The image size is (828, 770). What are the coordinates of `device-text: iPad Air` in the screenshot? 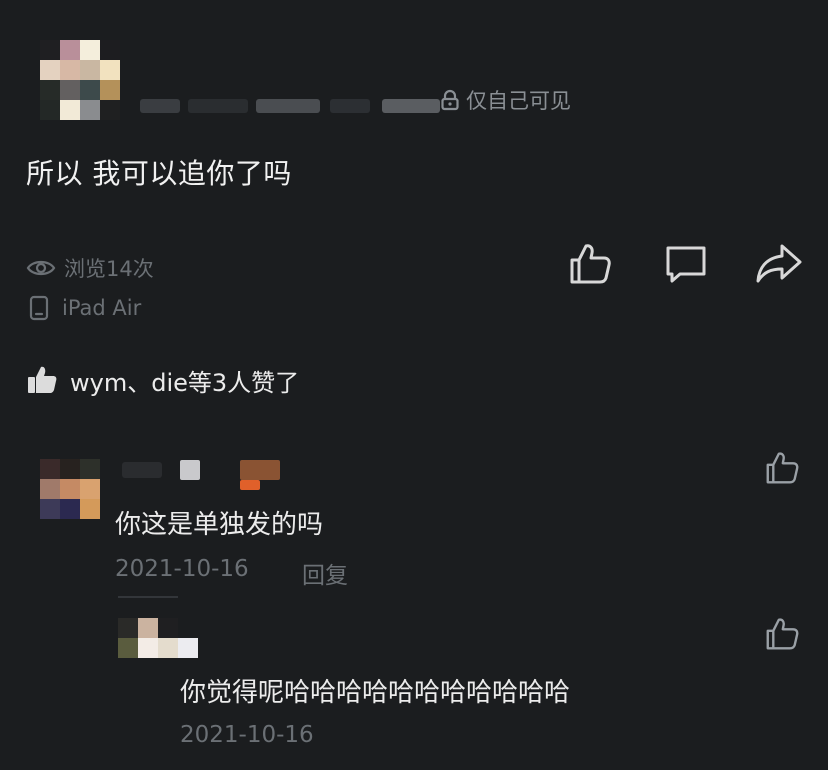 It's located at (102, 308).